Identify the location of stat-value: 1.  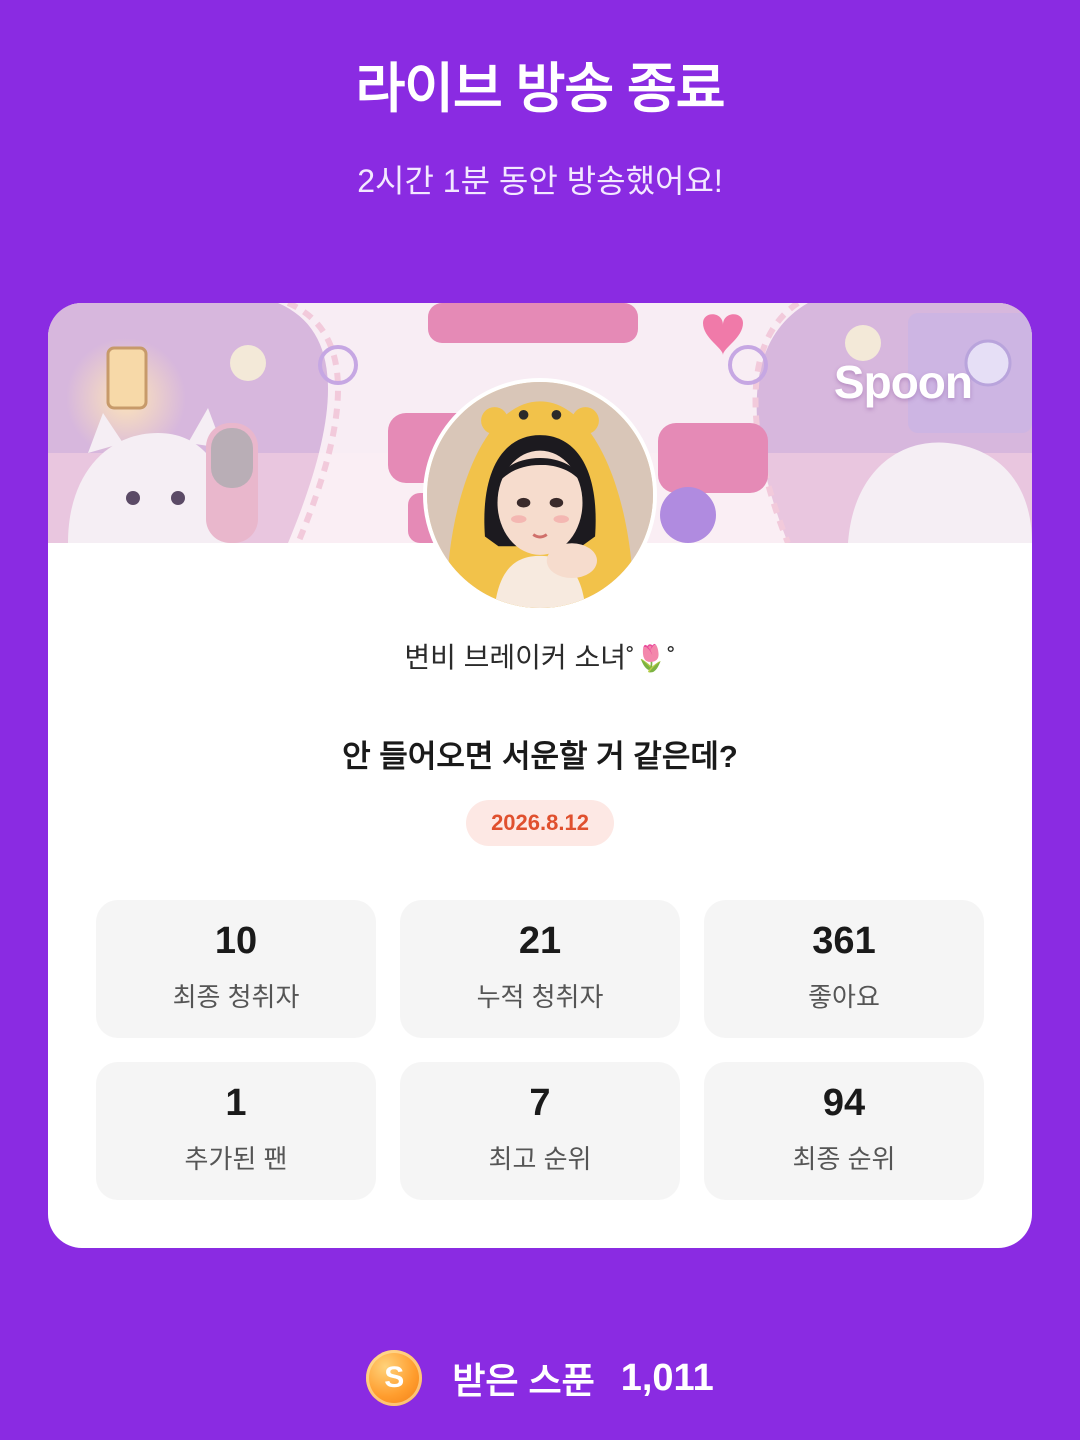
(236, 1103).